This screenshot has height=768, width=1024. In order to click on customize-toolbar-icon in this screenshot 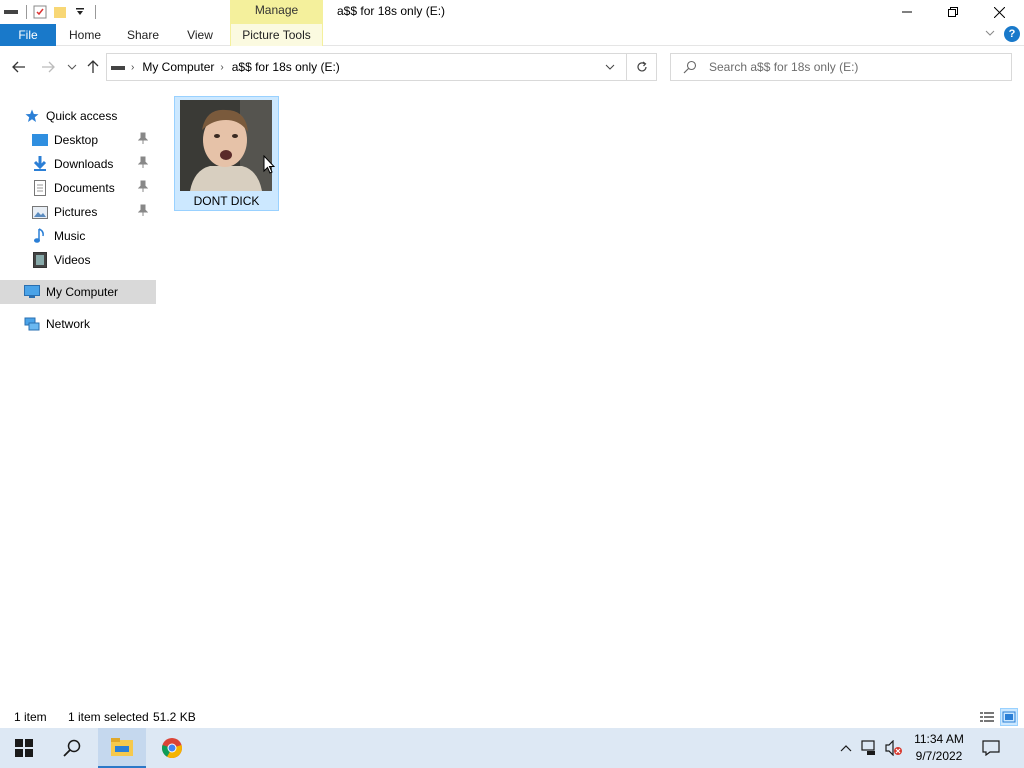, I will do `click(80, 12)`.